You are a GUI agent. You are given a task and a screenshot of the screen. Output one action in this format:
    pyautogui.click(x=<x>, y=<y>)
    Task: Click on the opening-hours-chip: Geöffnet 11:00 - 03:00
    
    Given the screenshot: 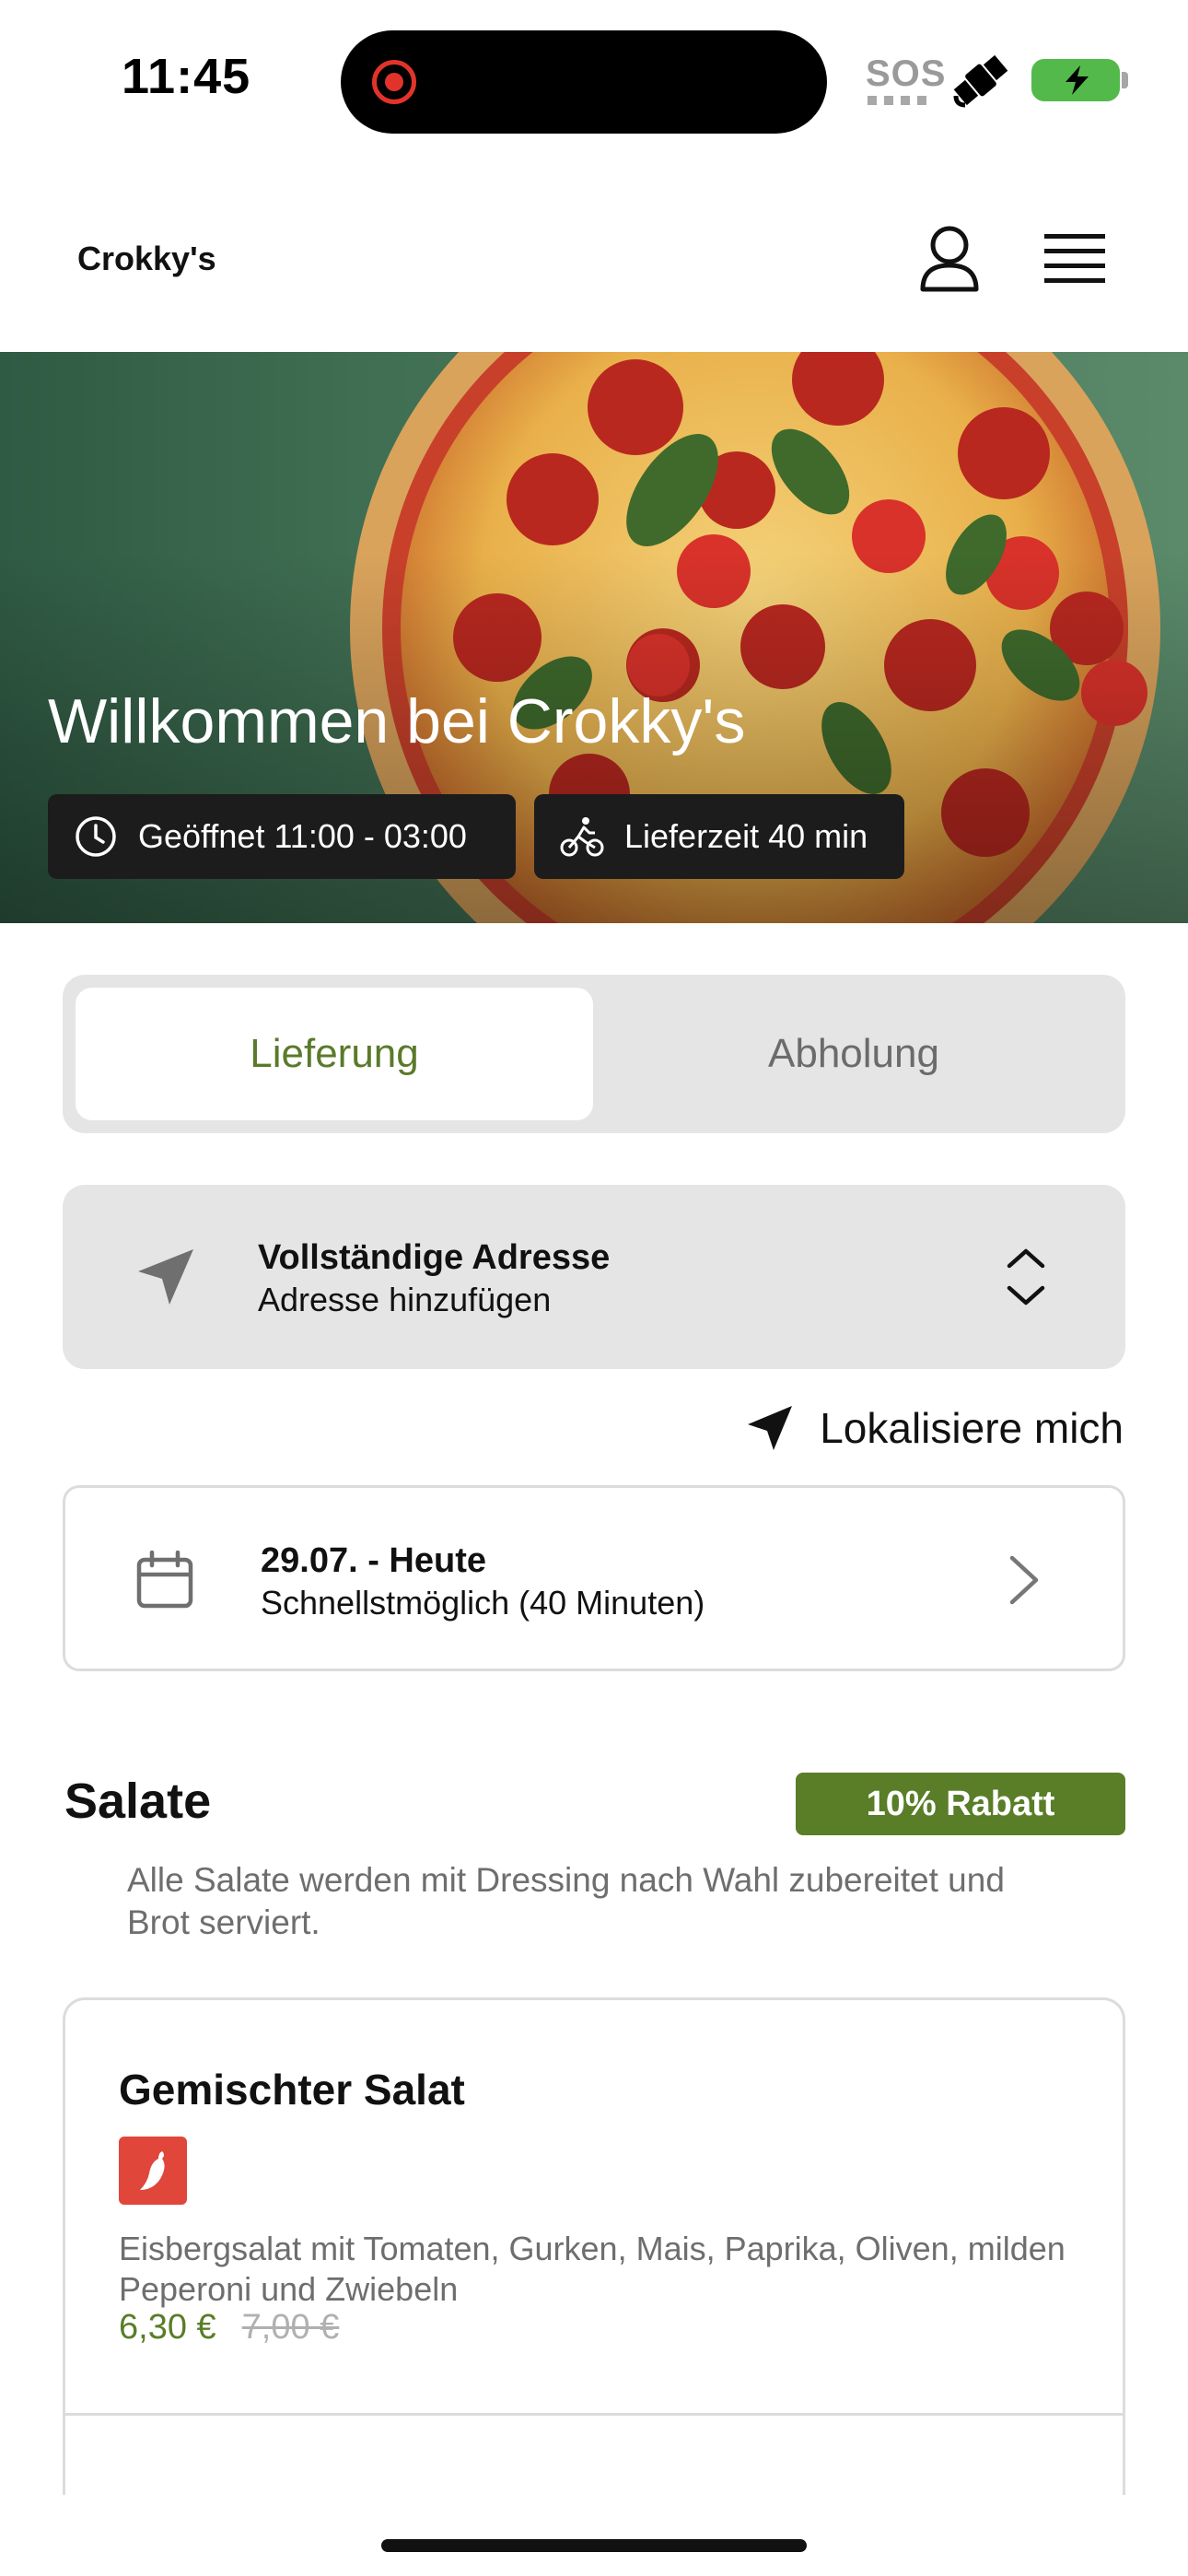 What is the action you would take?
    pyautogui.click(x=282, y=837)
    